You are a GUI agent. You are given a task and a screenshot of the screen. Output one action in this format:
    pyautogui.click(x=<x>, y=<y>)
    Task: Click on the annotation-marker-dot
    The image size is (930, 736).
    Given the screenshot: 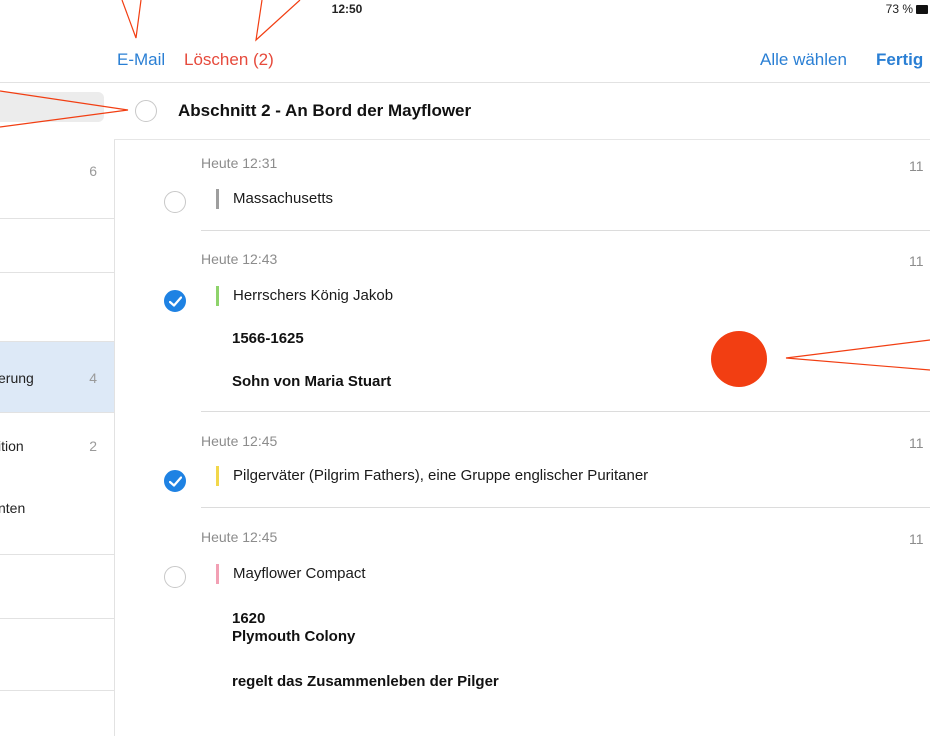 What is the action you would take?
    pyautogui.click(x=739, y=359)
    